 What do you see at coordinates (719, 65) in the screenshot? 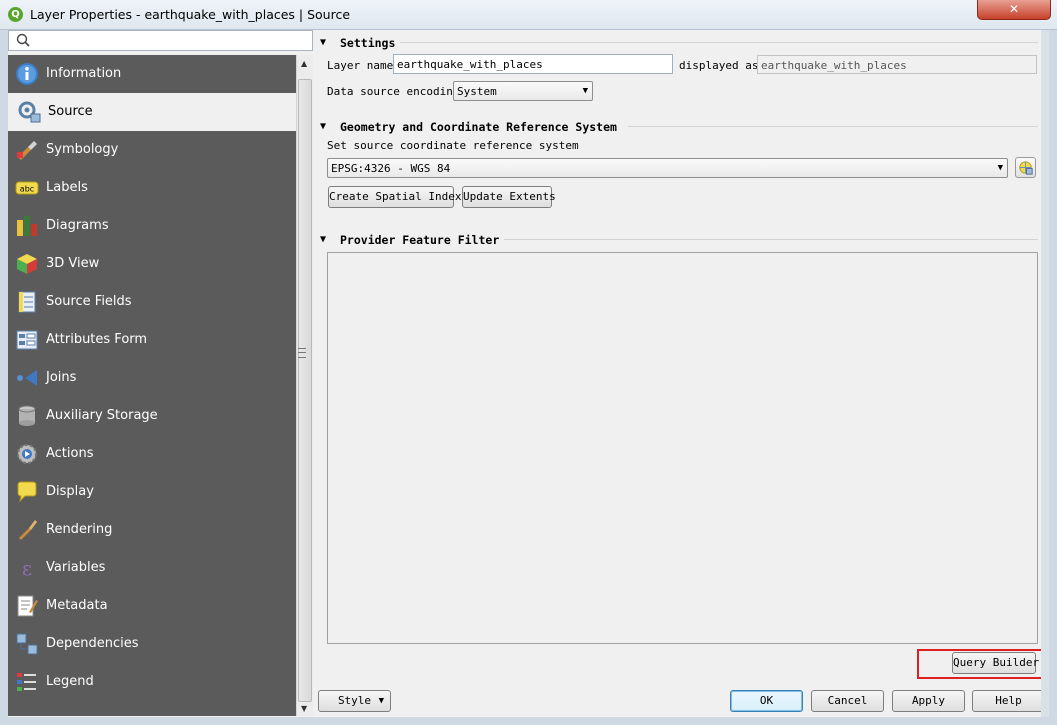
I see `displayed-as-label: displayed as` at bounding box center [719, 65].